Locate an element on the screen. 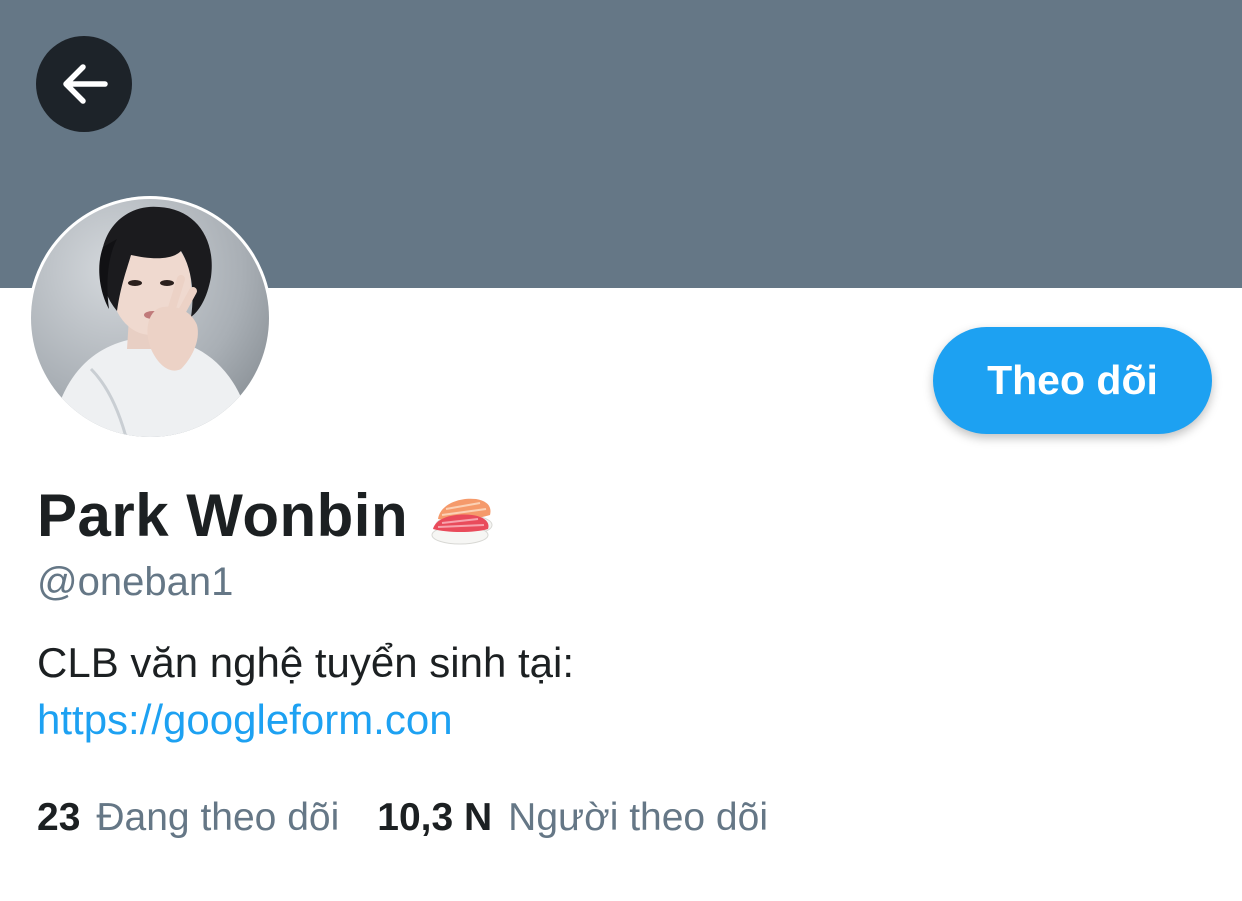 This screenshot has width=1242, height=901. back-button is located at coordinates (84, 84).